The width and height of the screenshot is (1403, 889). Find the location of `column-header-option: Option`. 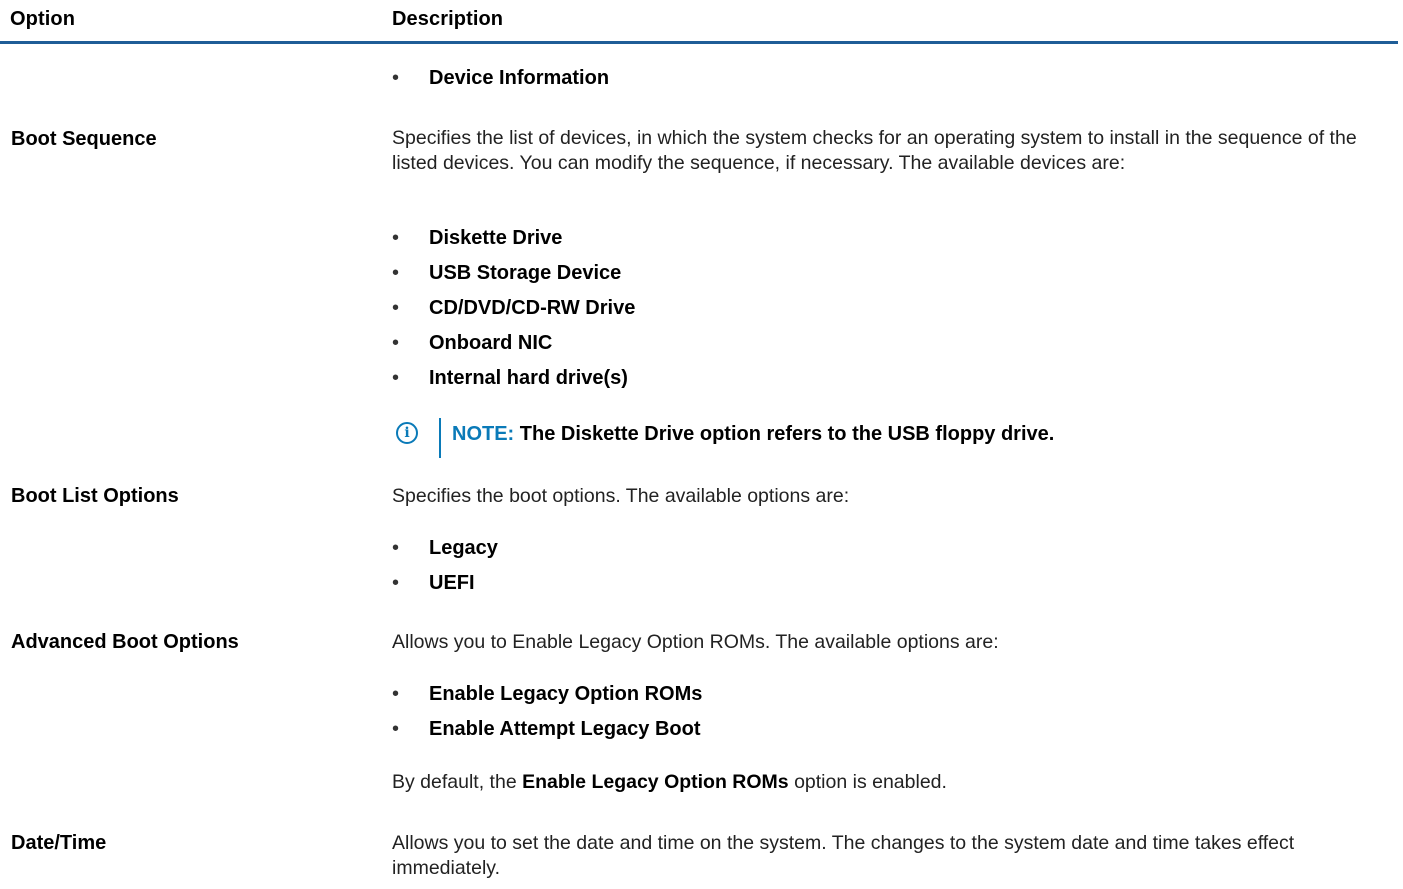

column-header-option: Option is located at coordinates (43, 19).